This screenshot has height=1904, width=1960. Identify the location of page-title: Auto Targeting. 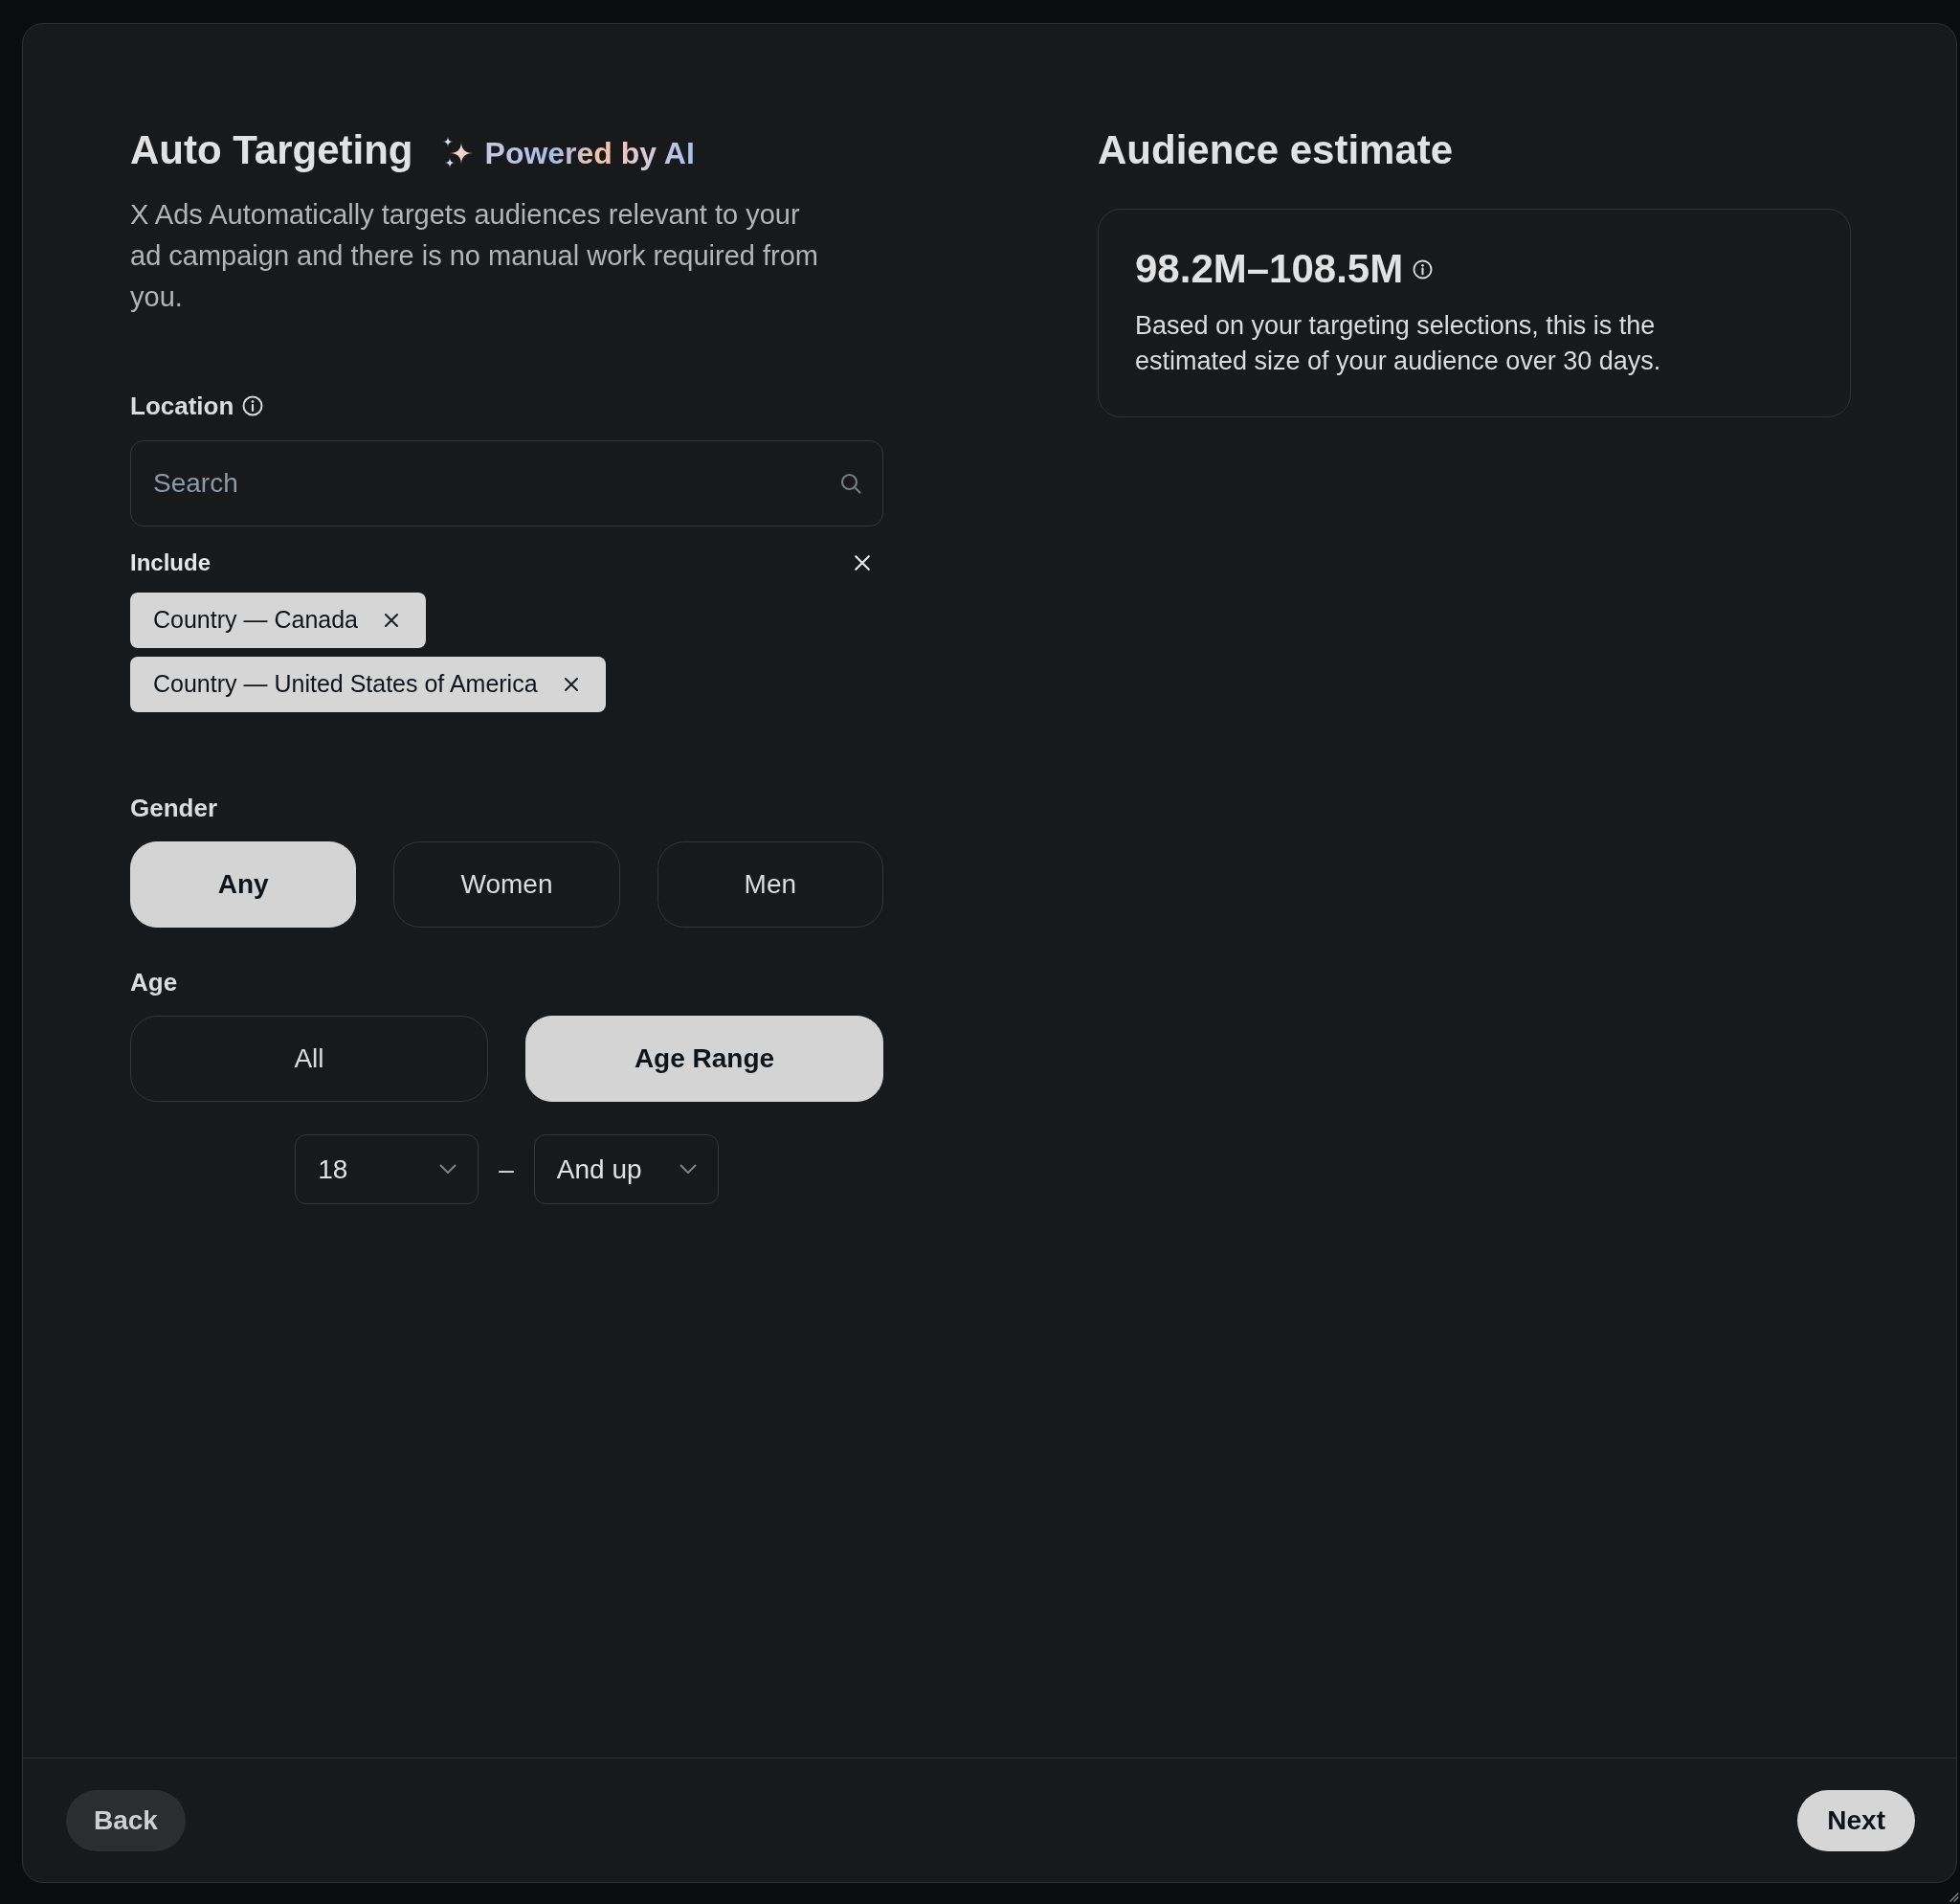
(272, 150).